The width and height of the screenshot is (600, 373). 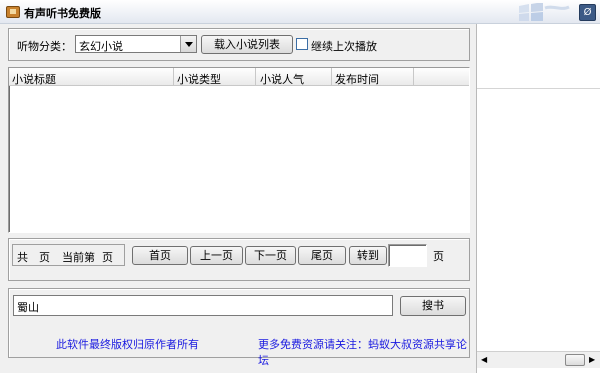 I want to click on close-button: Ø, so click(x=587, y=12).